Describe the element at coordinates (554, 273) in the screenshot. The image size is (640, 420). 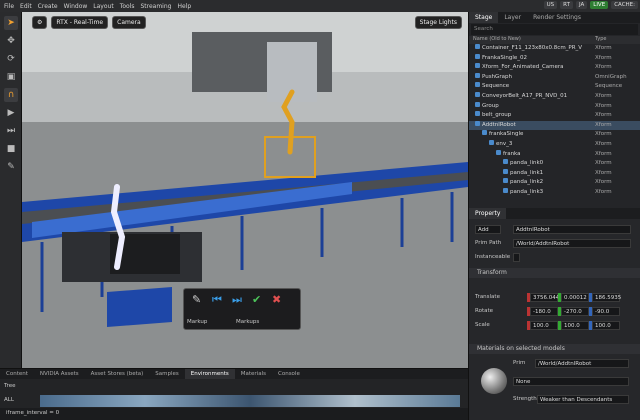
I see `transform-section: Transform` at that location.